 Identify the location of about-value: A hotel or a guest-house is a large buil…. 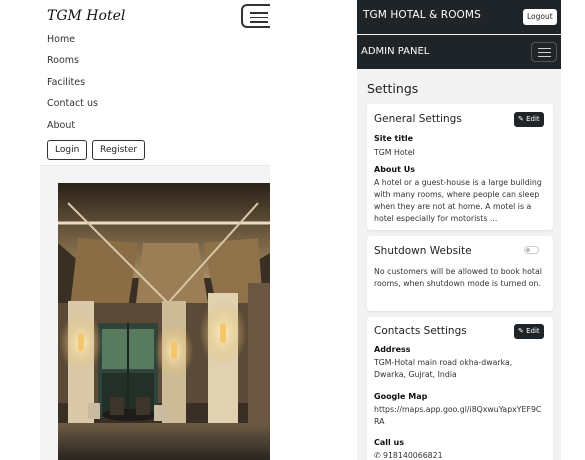
(458, 200).